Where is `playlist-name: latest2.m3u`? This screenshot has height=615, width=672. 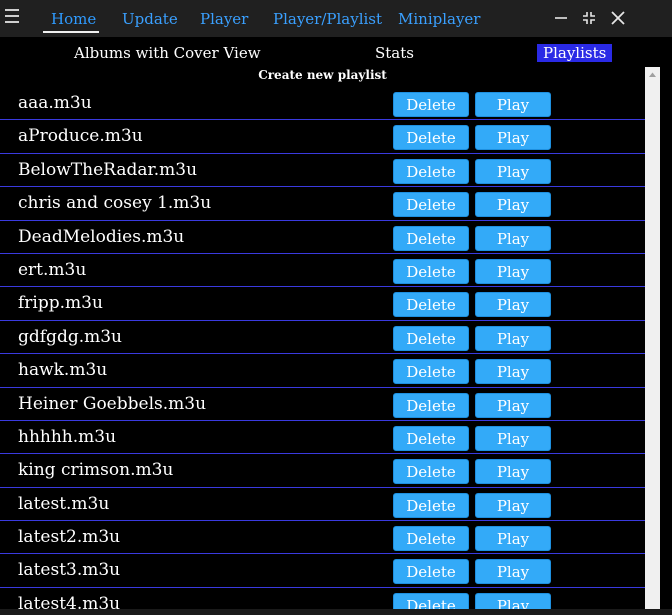
playlist-name: latest2.m3u is located at coordinates (69, 537).